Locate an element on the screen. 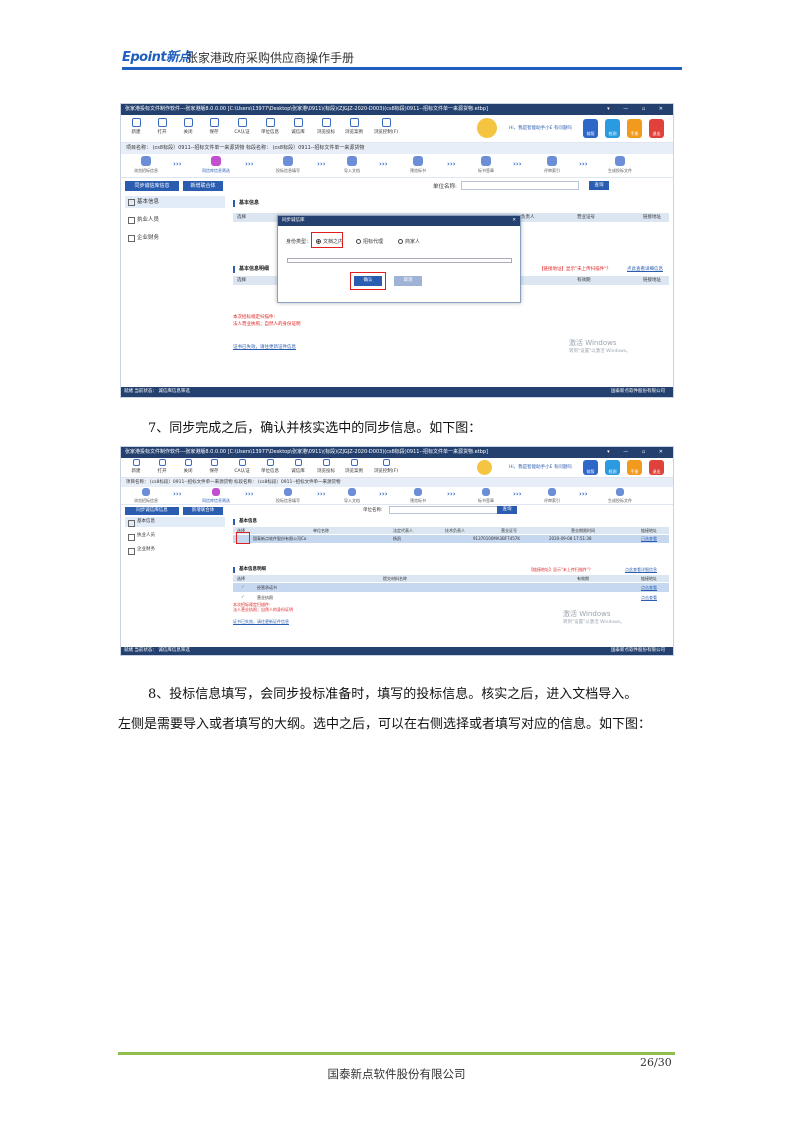 Image resolution: width=793 pixels, height=1122 pixels. check-icon: ✓ is located at coordinates (243, 587).